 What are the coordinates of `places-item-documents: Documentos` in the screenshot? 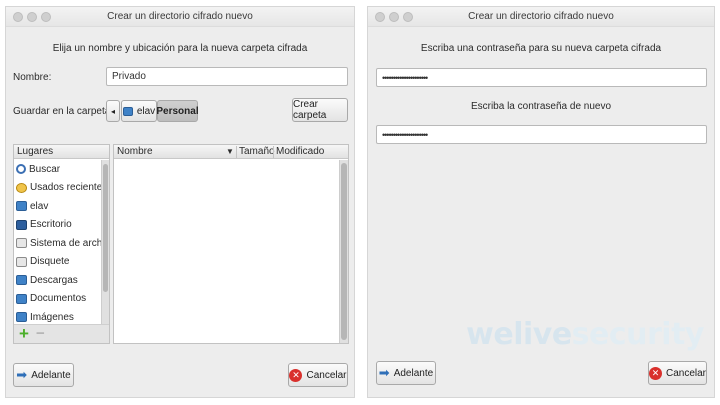 It's located at (57, 299).